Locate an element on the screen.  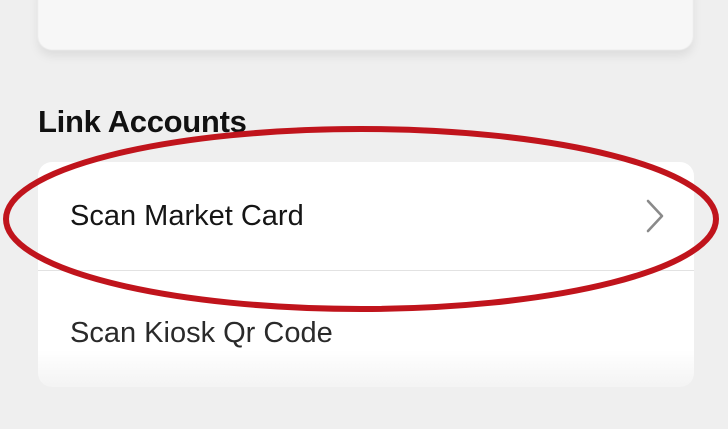
scan-kiosk-qr-code-label: Scan Kiosk Qr Code is located at coordinates (201, 333).